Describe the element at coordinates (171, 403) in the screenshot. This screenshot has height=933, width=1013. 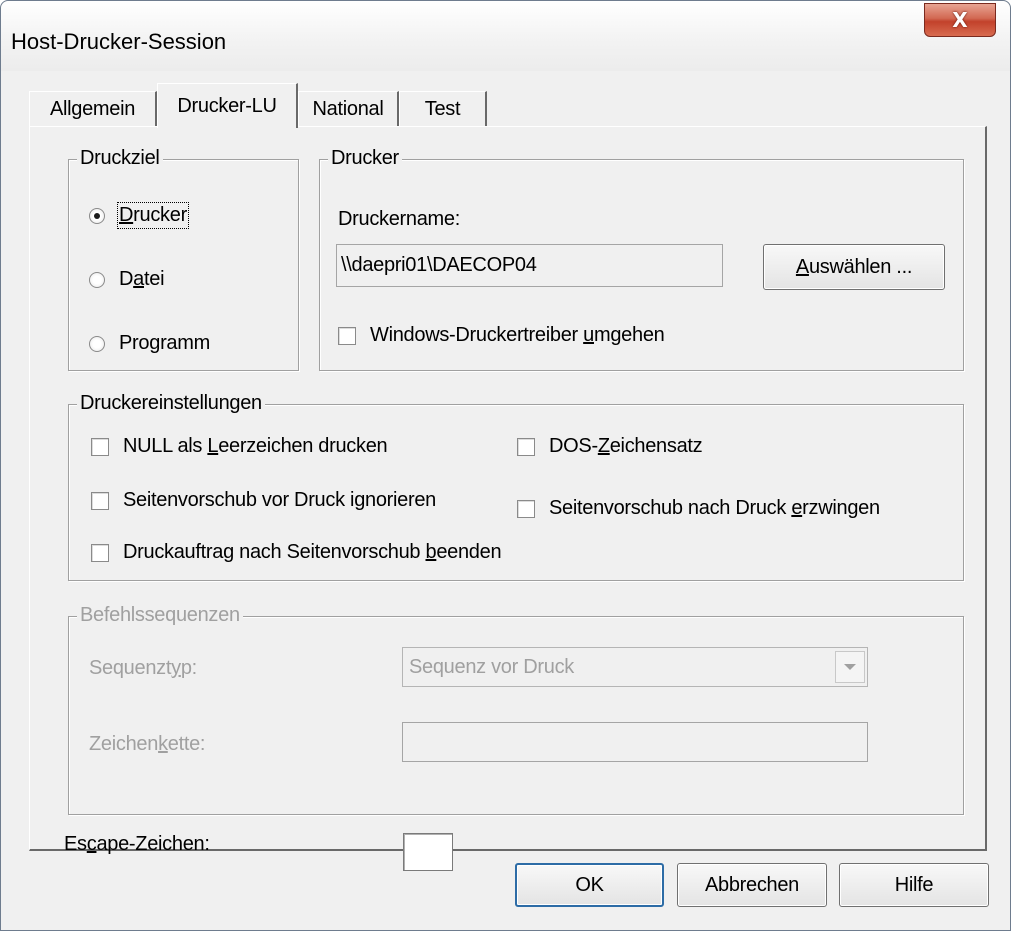
I see `druckereinstellungen-group-label: Druckereinstellungen` at that location.